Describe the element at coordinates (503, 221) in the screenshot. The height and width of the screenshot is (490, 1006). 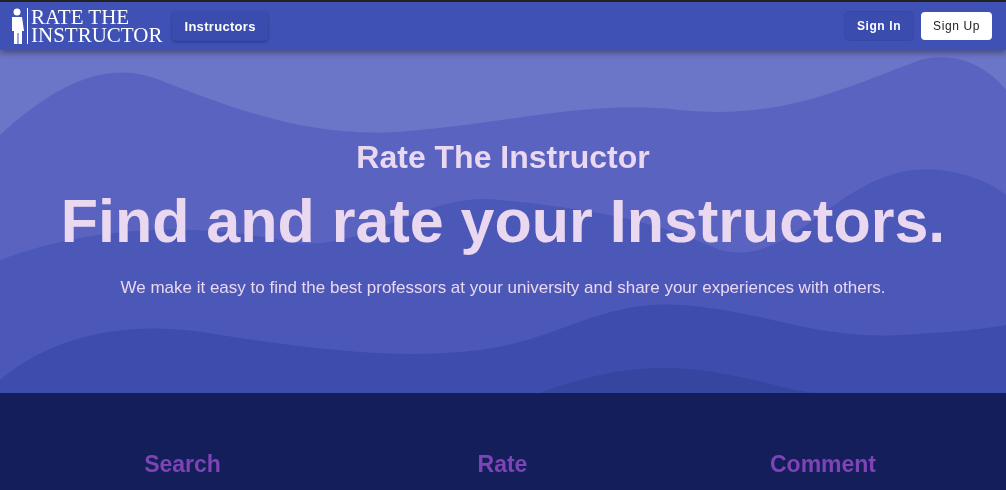
I see `hero-headline: Find and rate your Instructors.` at that location.